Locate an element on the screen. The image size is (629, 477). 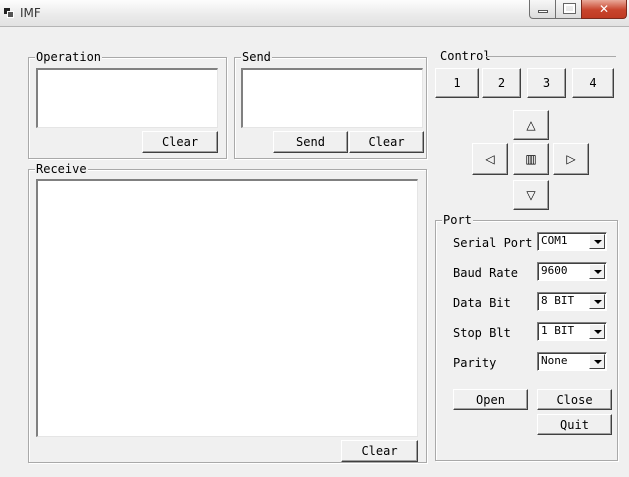
down-arrow-icon: ▽ is located at coordinates (531, 195).